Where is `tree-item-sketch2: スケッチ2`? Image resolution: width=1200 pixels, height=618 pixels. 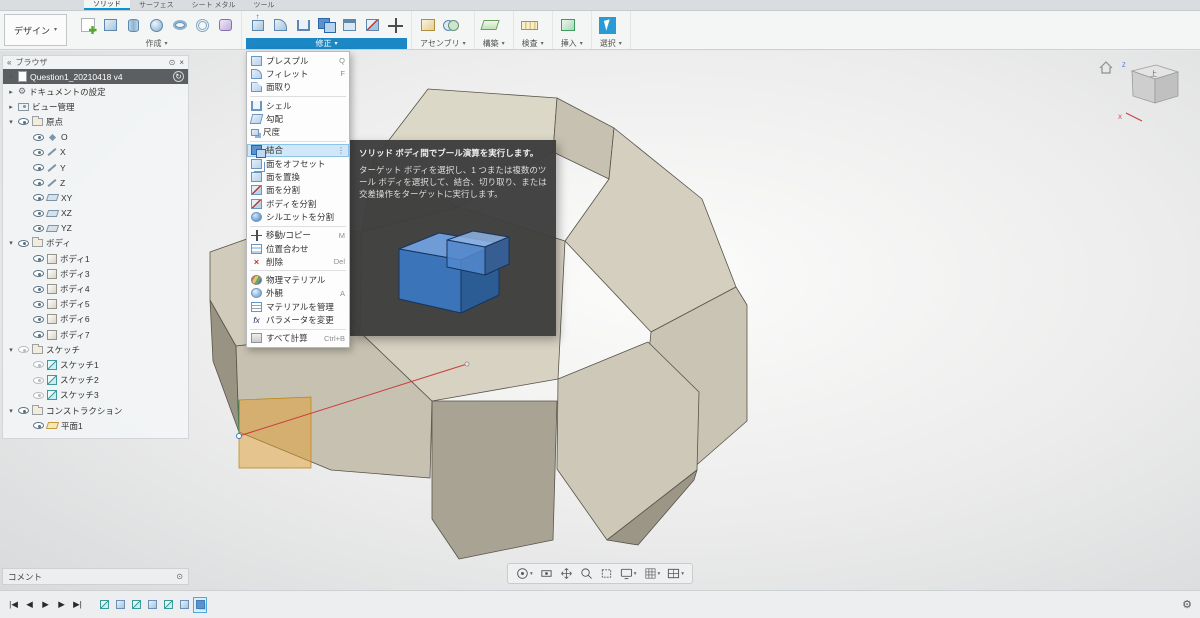
tree-item-sketch2: スケッチ2 is located at coordinates (95, 380).